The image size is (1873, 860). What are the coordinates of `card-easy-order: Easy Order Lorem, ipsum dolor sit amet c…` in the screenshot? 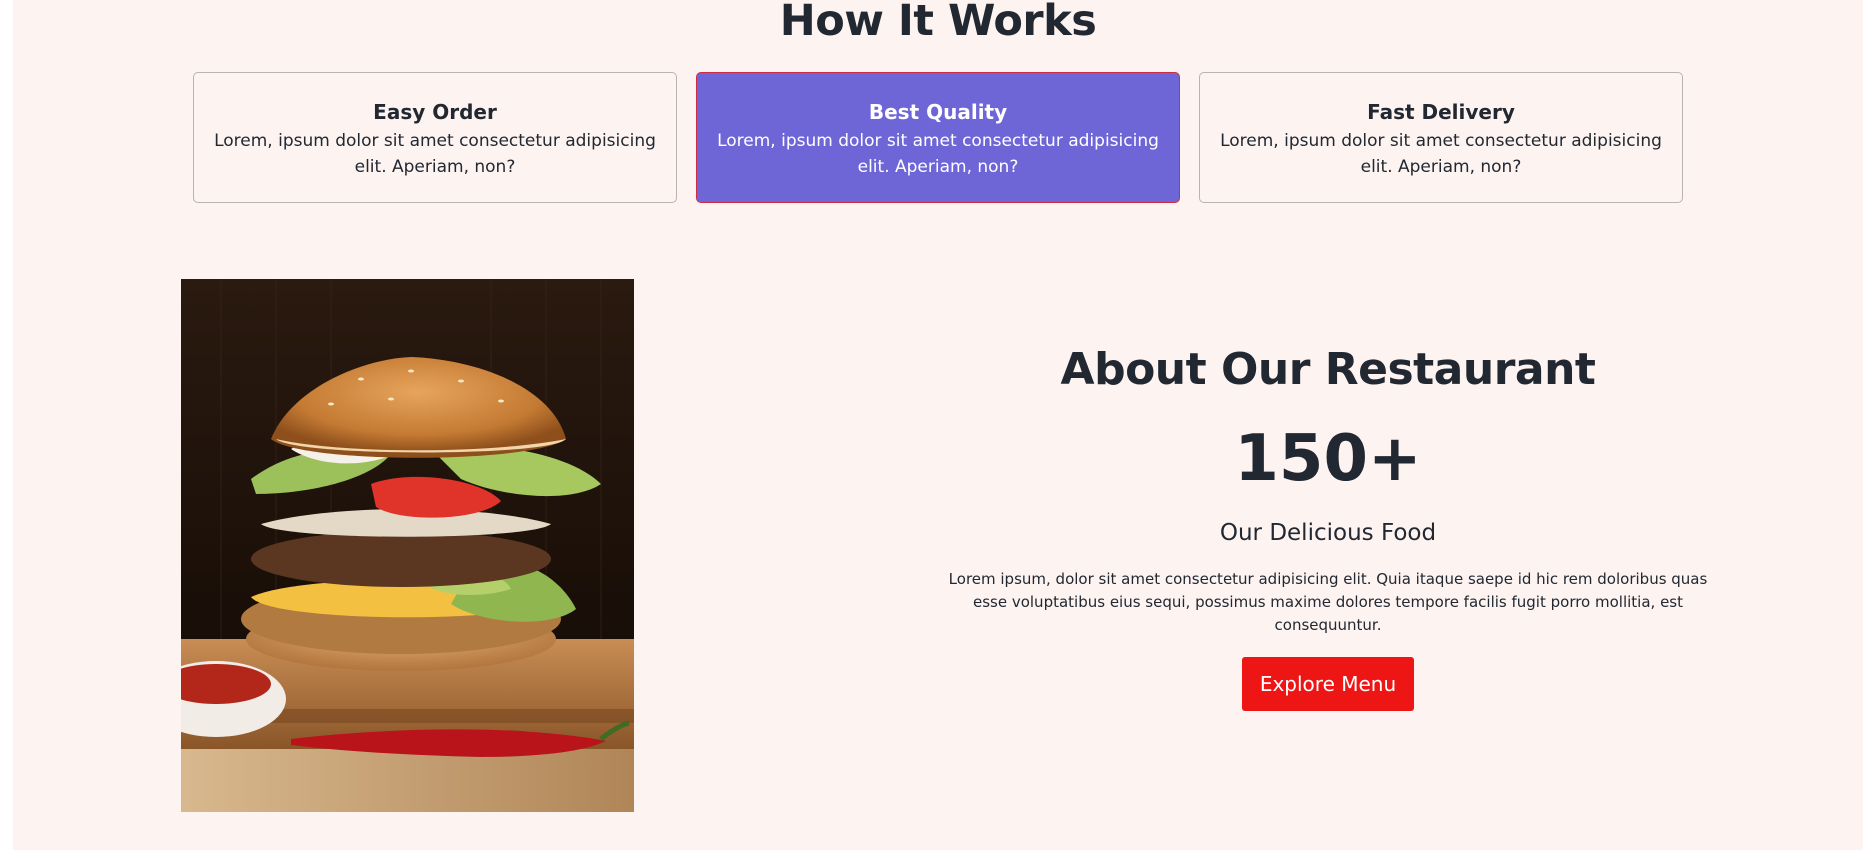 It's located at (435, 137).